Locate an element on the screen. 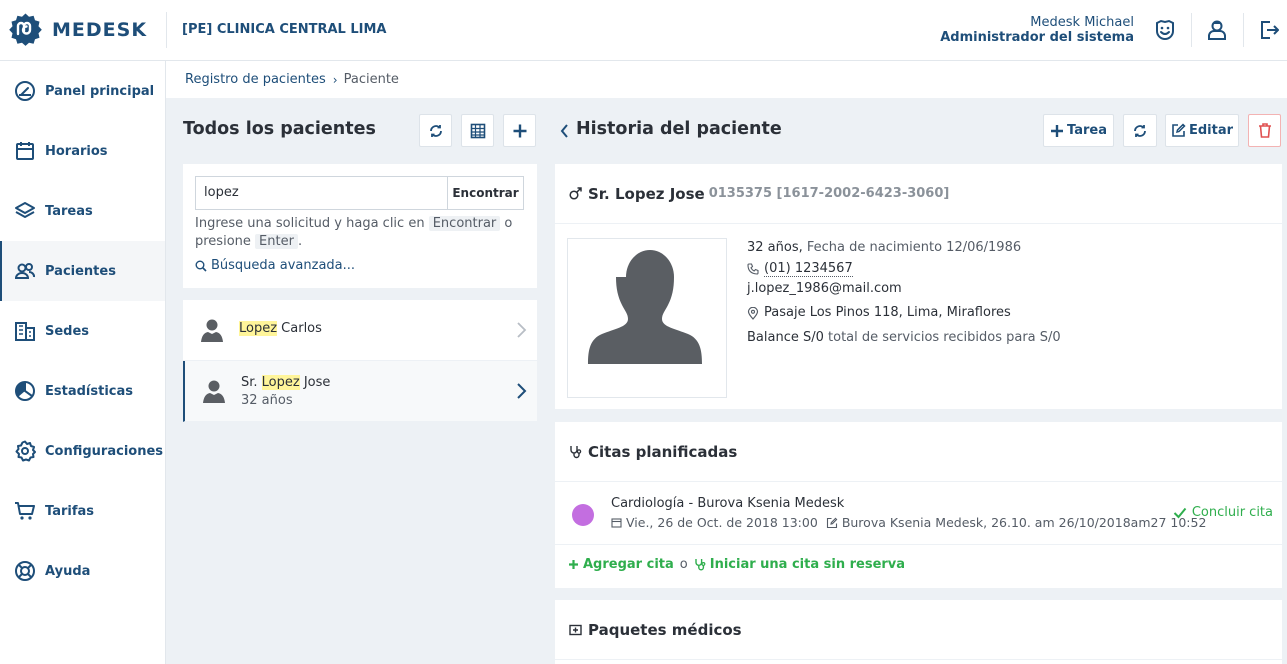  logout-icon is located at coordinates (1269, 30).